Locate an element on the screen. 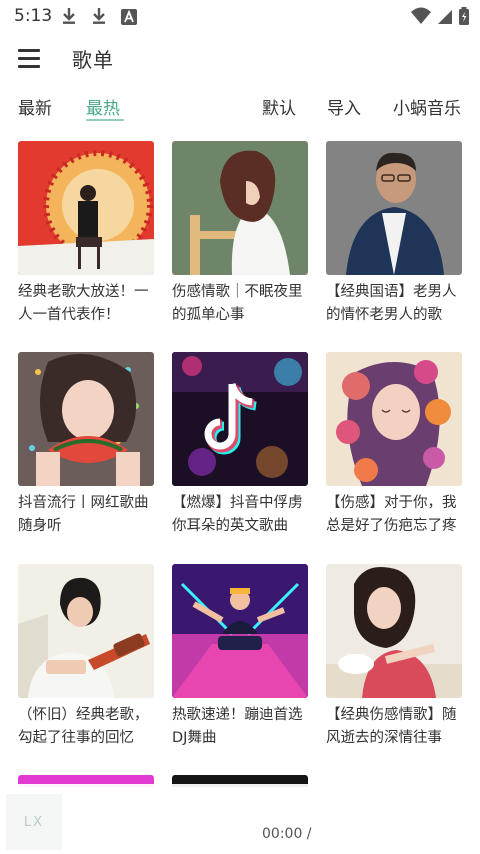  playlist-title-line: 人一首代表作！ is located at coordinates (69, 315).